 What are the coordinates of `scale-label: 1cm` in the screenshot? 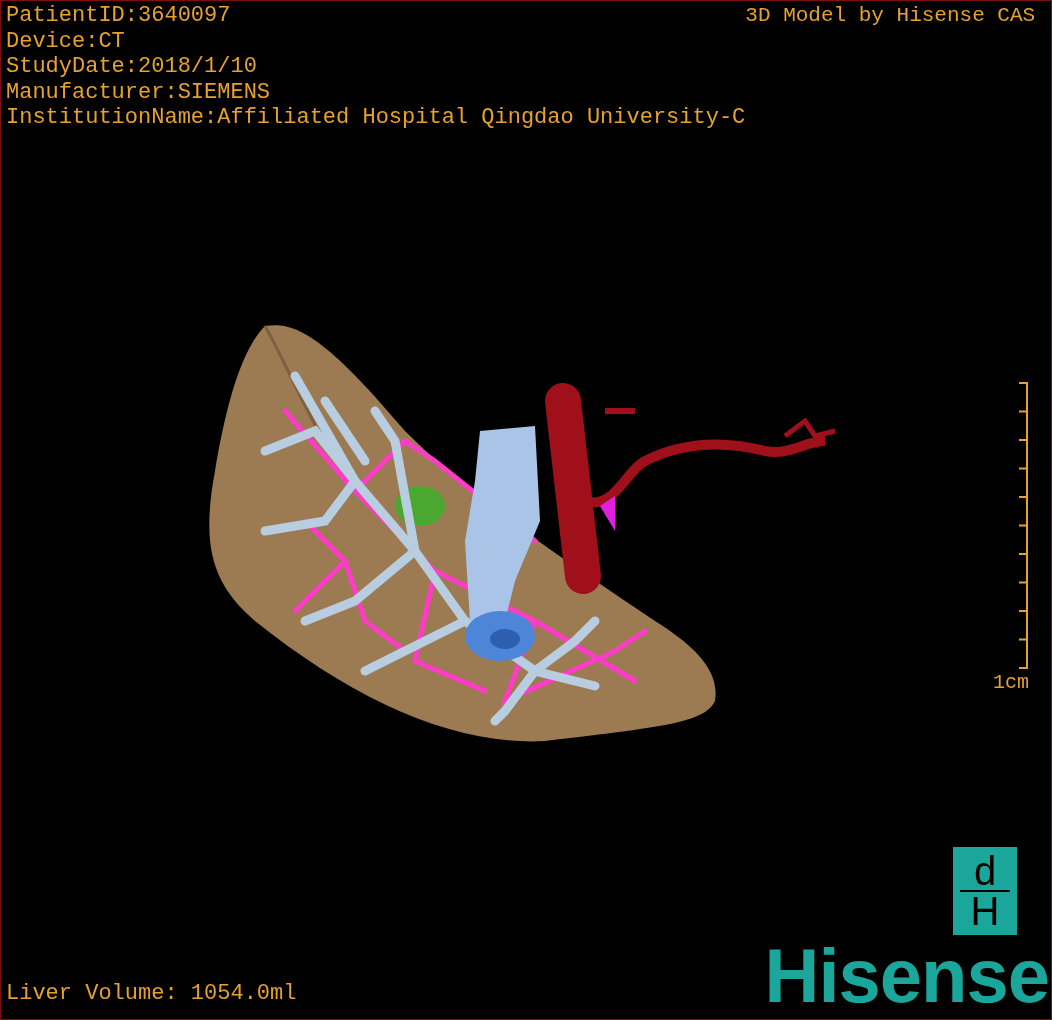 It's located at (1011, 682).